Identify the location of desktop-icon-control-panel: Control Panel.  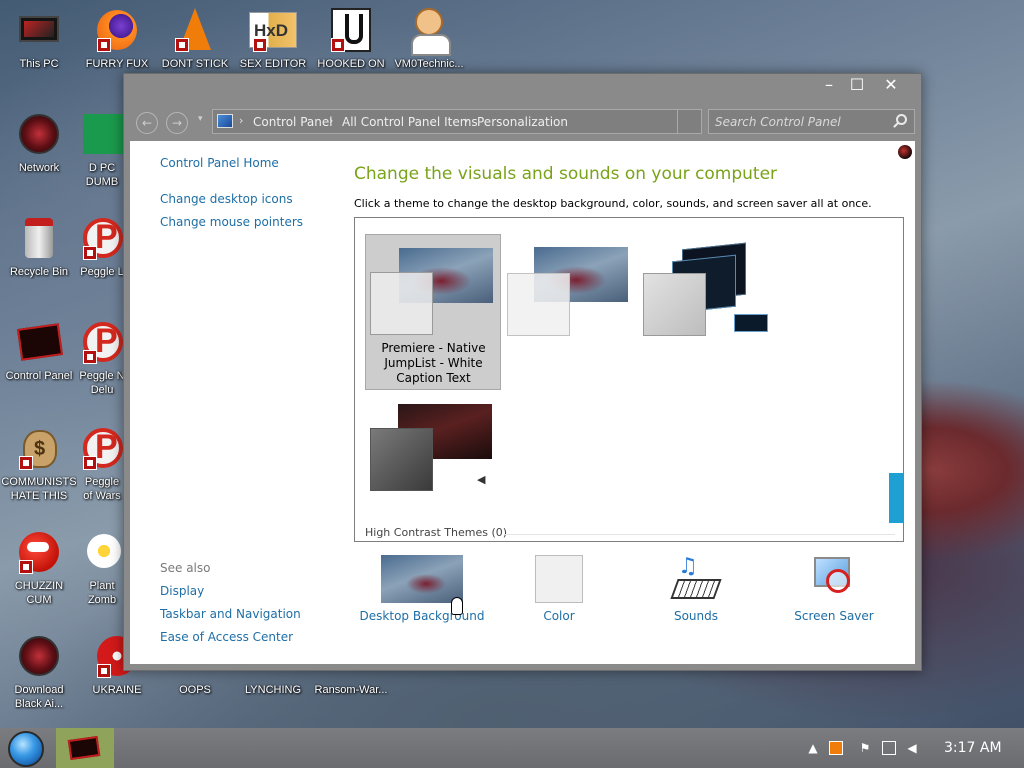
(39, 350).